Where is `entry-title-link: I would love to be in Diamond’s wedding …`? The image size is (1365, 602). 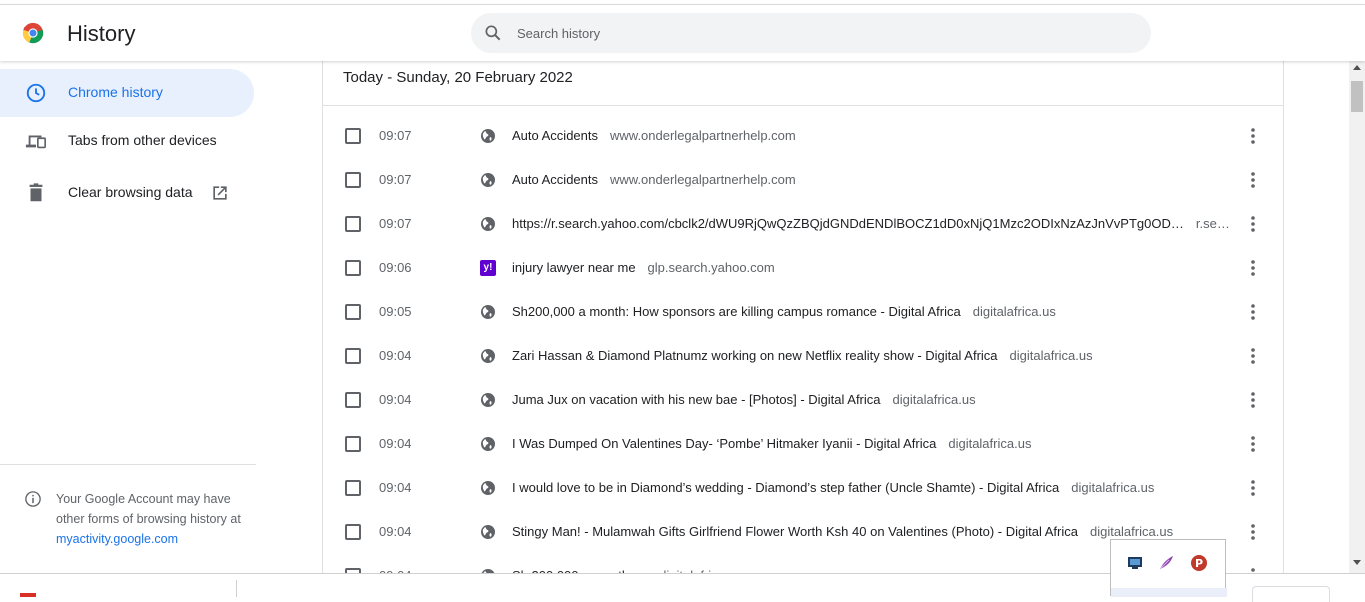 entry-title-link: I would love to be in Diamond’s wedding … is located at coordinates (785, 487).